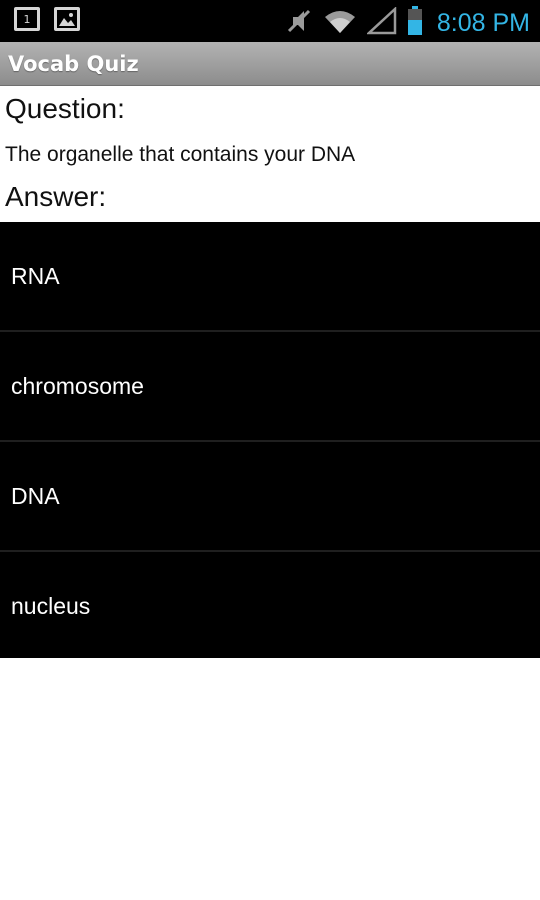 The width and height of the screenshot is (540, 900). What do you see at coordinates (381, 22) in the screenshot?
I see `signal-icon` at bounding box center [381, 22].